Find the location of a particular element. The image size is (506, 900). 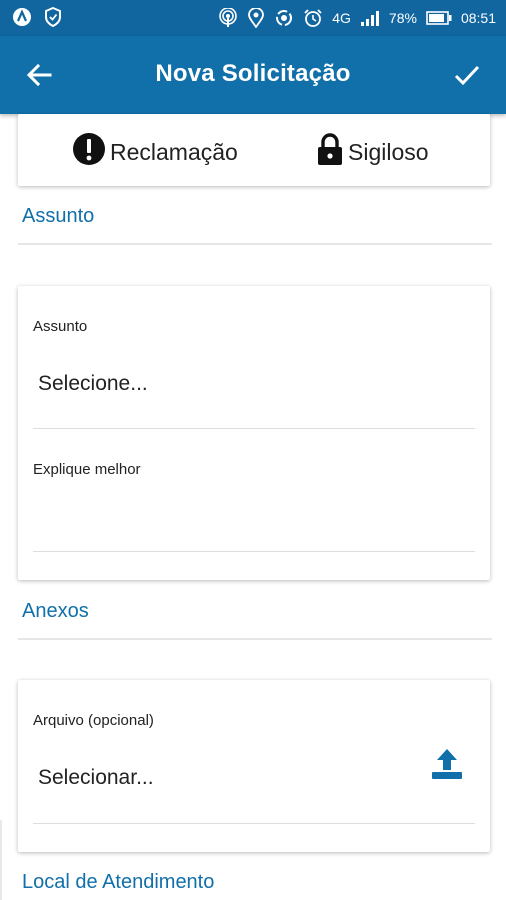

upload-icon is located at coordinates (447, 765).